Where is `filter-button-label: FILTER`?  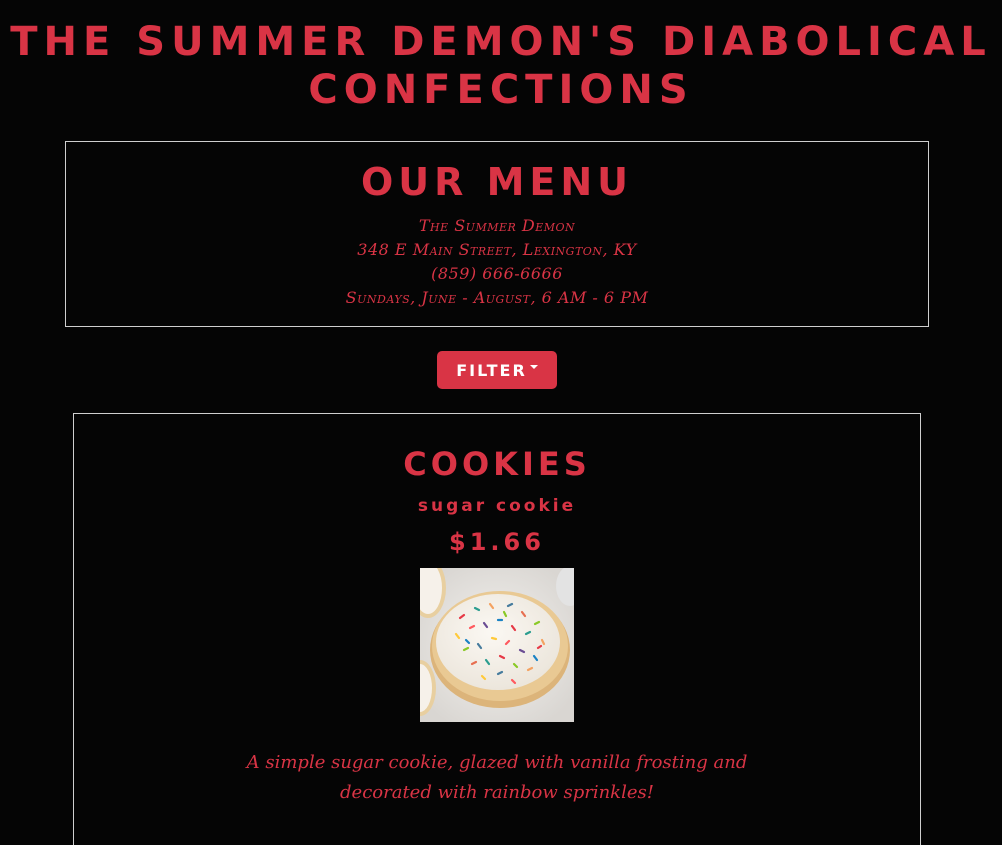
filter-button-label: FILTER is located at coordinates (491, 370).